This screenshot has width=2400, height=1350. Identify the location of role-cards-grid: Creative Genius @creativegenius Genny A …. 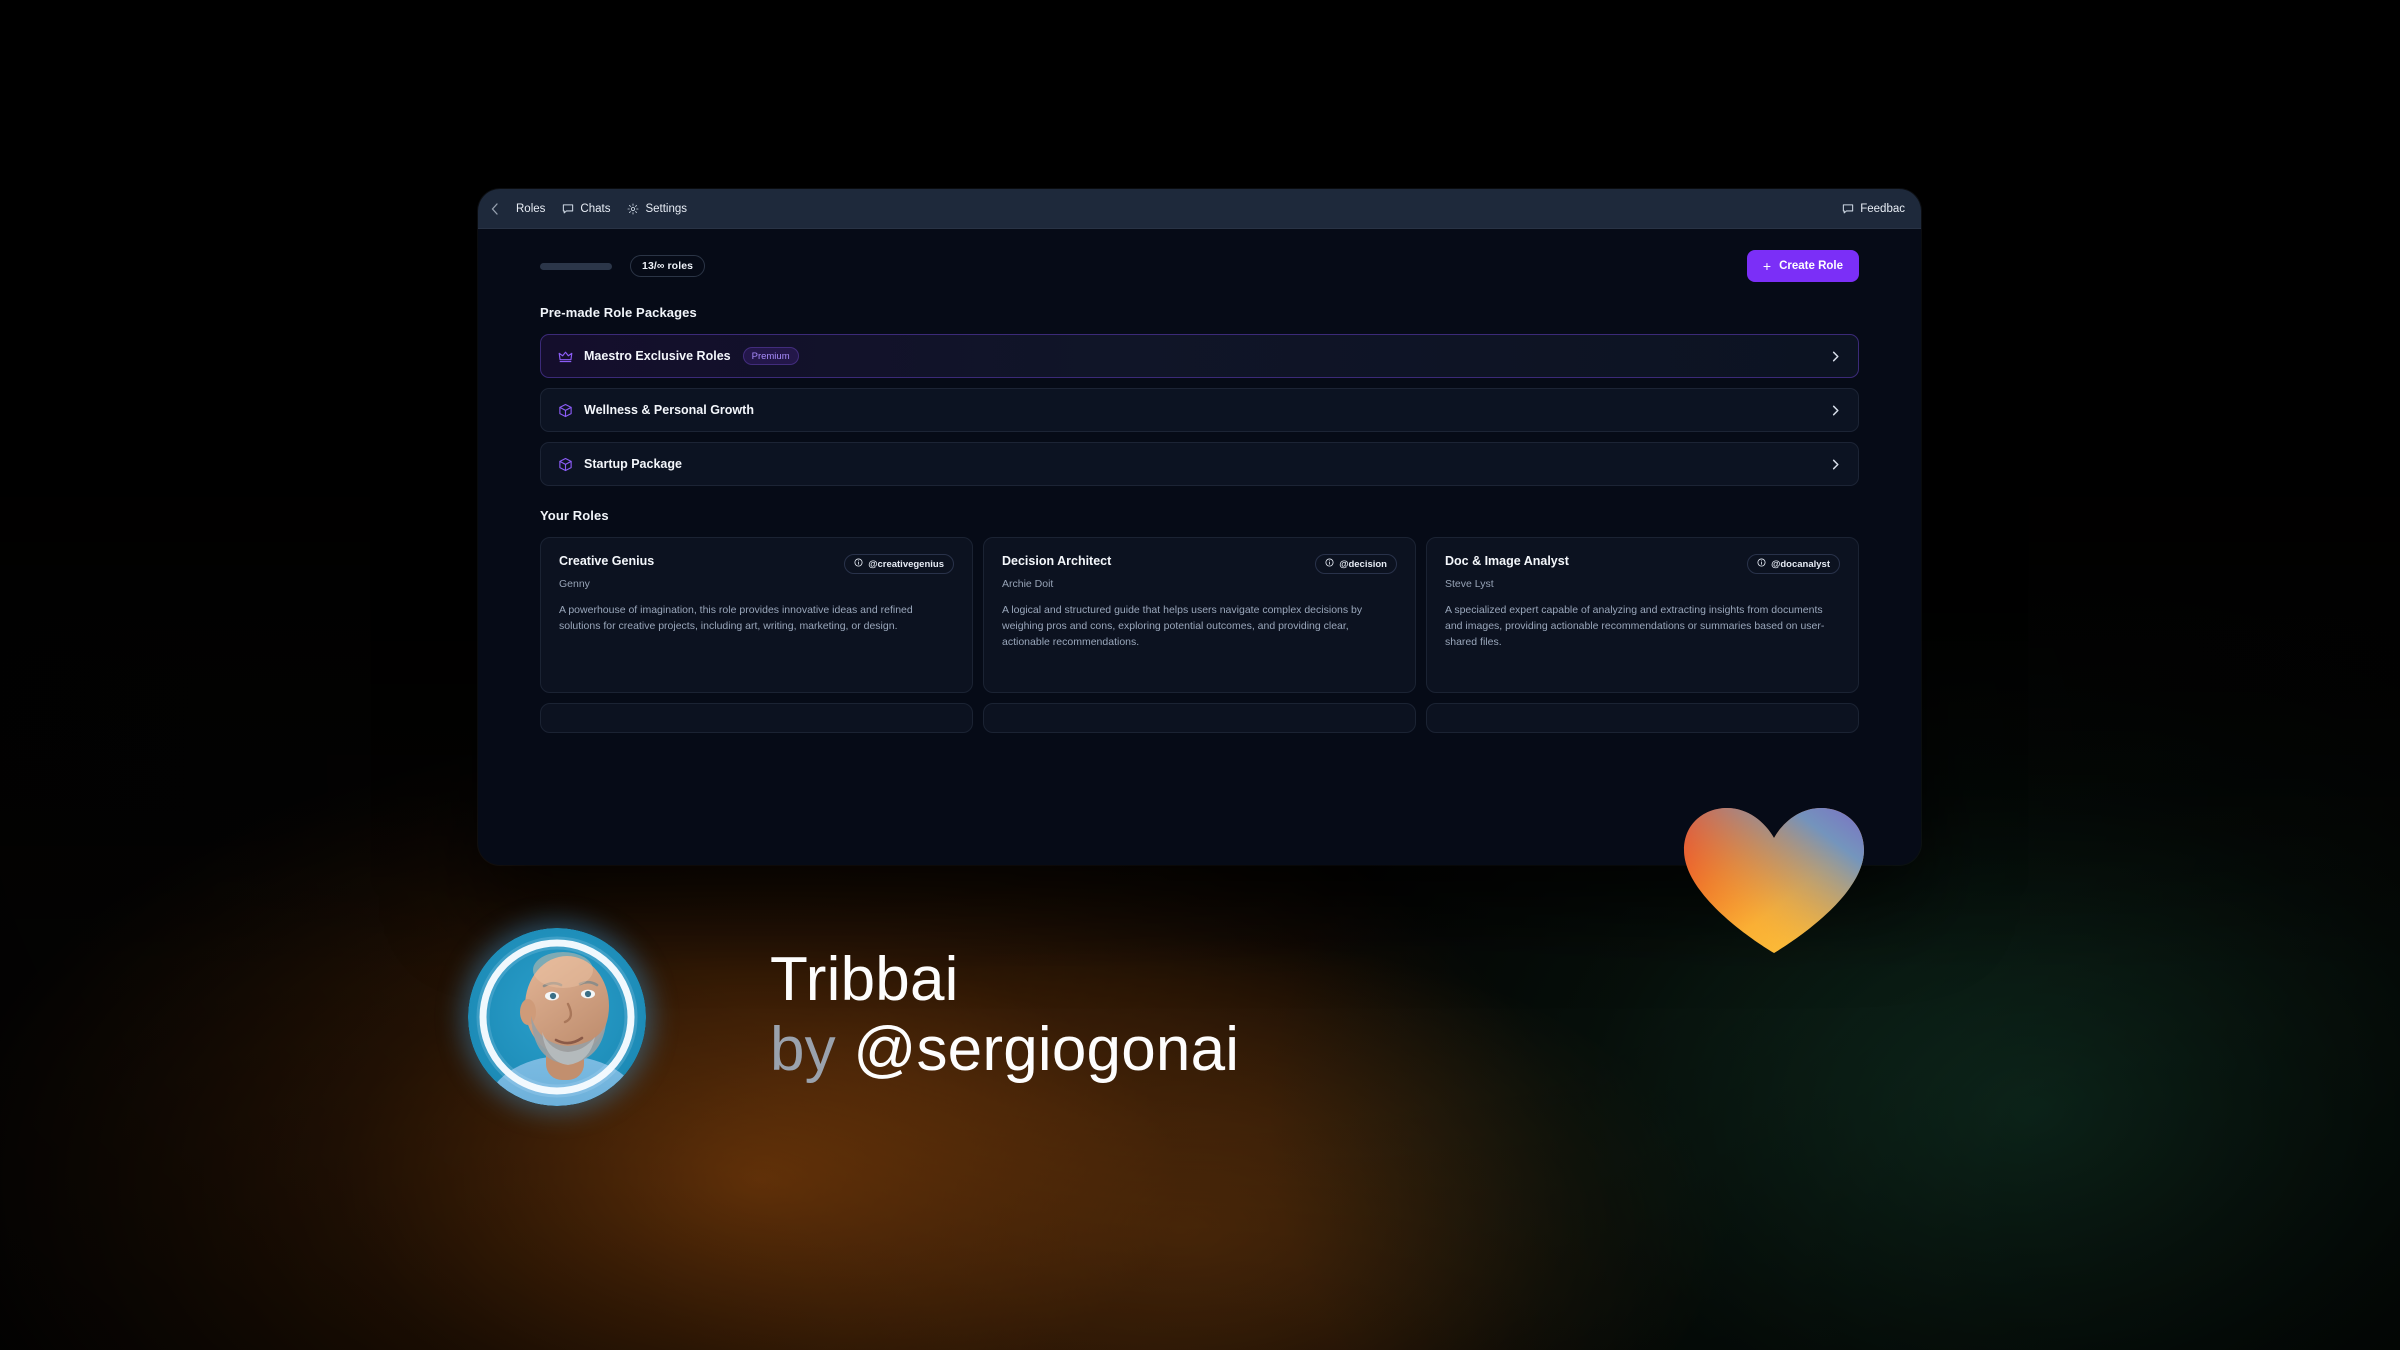
(1199, 615).